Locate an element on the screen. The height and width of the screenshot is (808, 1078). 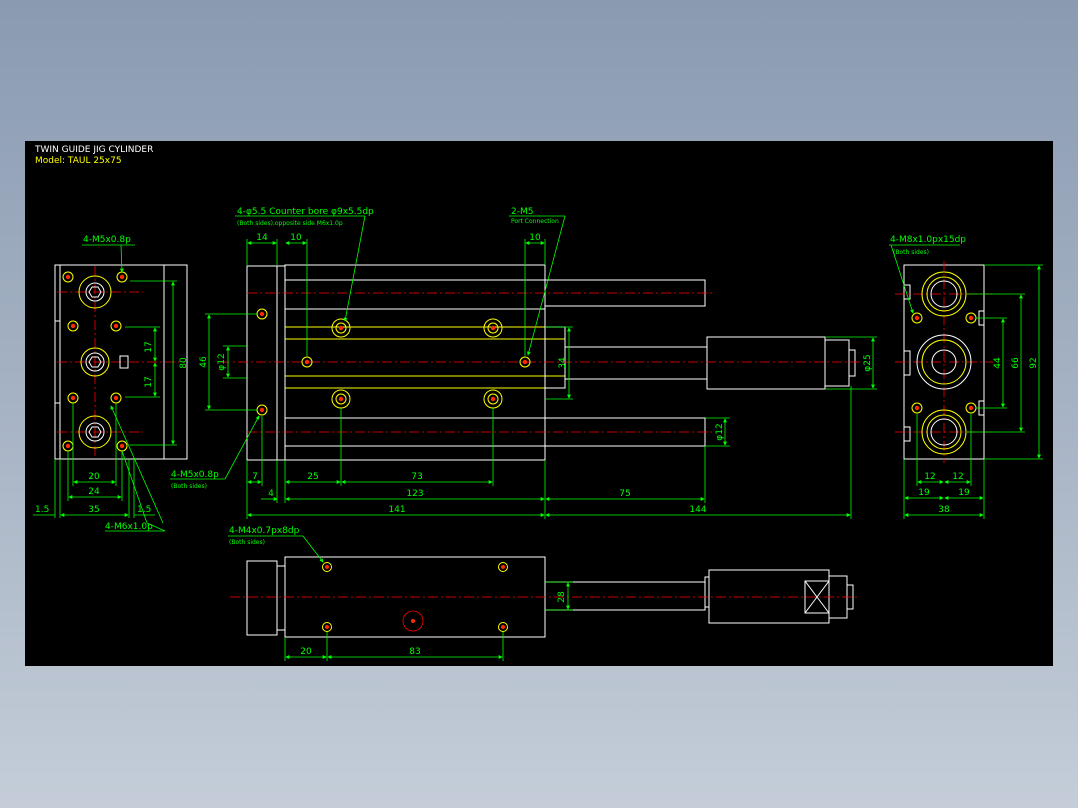
dim-24: 24 is located at coordinates (94, 492).